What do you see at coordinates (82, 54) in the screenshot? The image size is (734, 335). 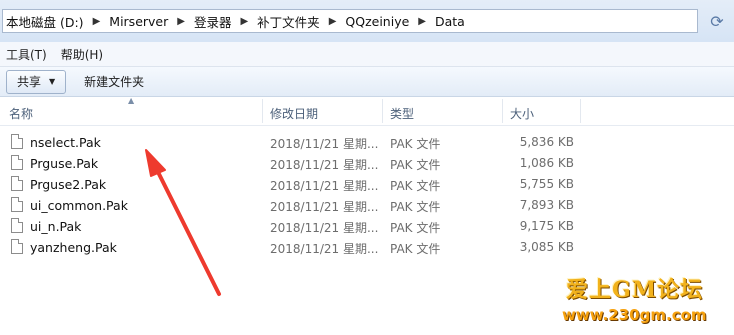 I see `menu-help: 帮助(H)` at bounding box center [82, 54].